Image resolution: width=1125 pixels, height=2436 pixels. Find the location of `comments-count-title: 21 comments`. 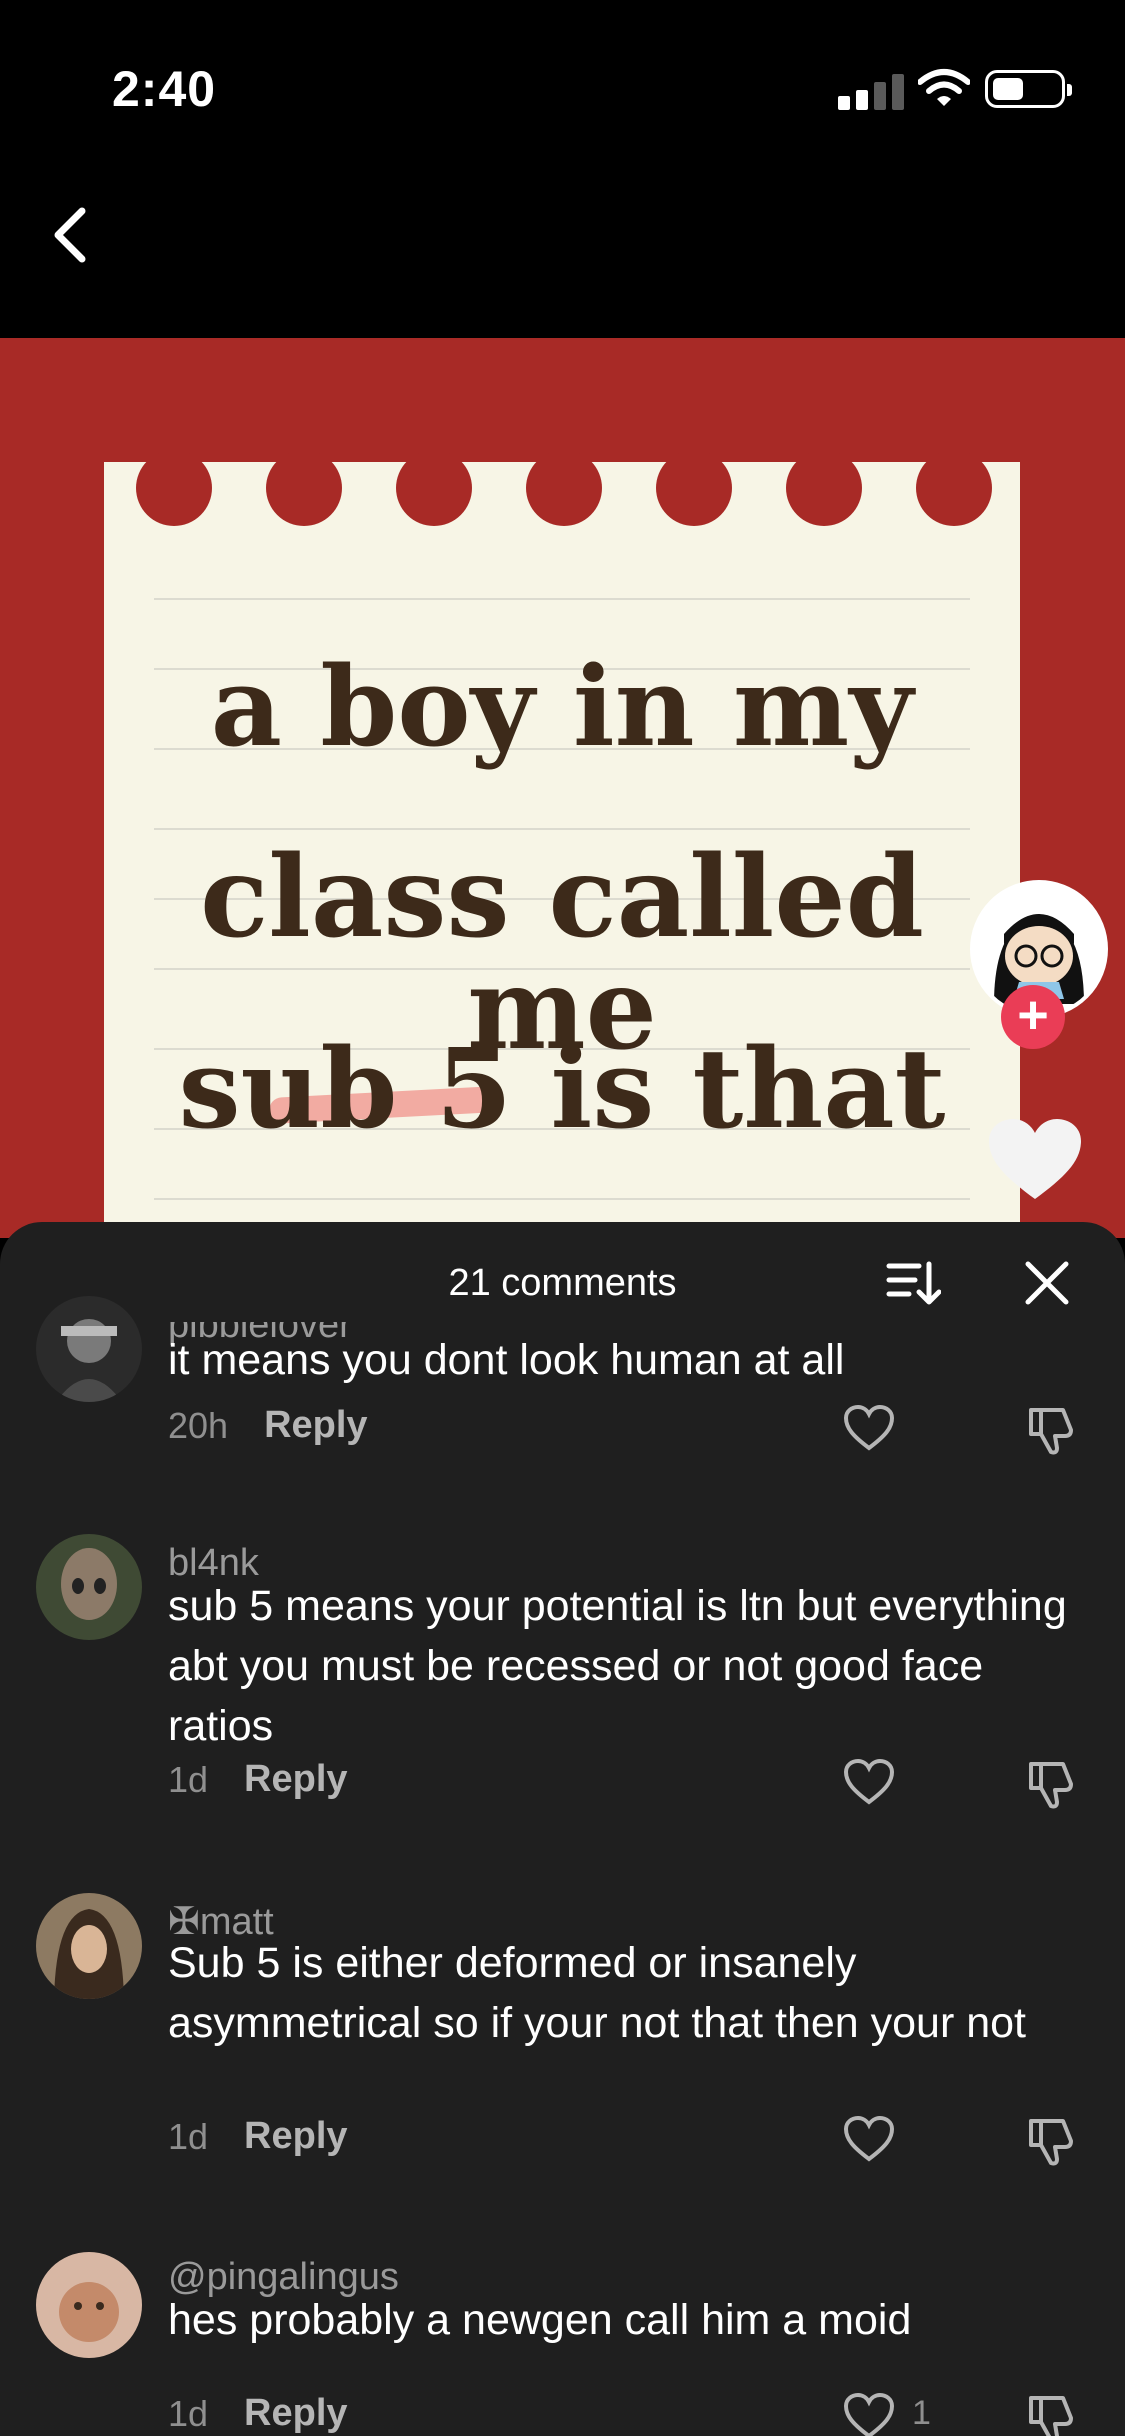

comments-count-title: 21 comments is located at coordinates (562, 1283).